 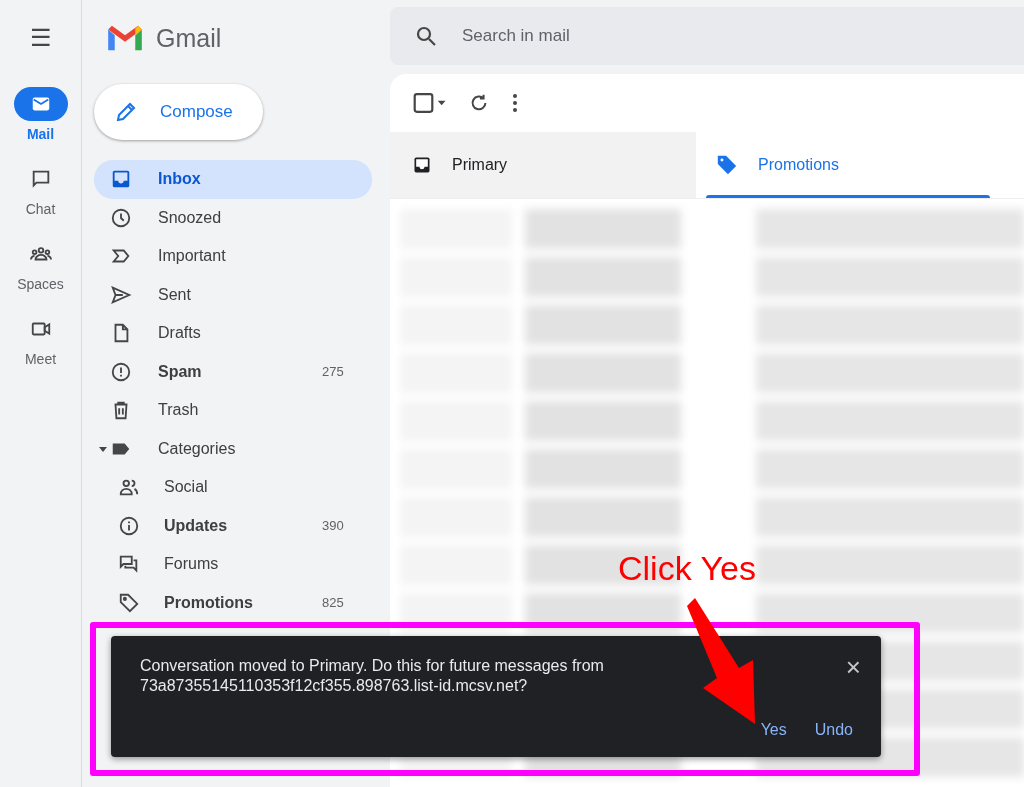 What do you see at coordinates (233, 179) in the screenshot?
I see `sidebar-item: Inbox` at bounding box center [233, 179].